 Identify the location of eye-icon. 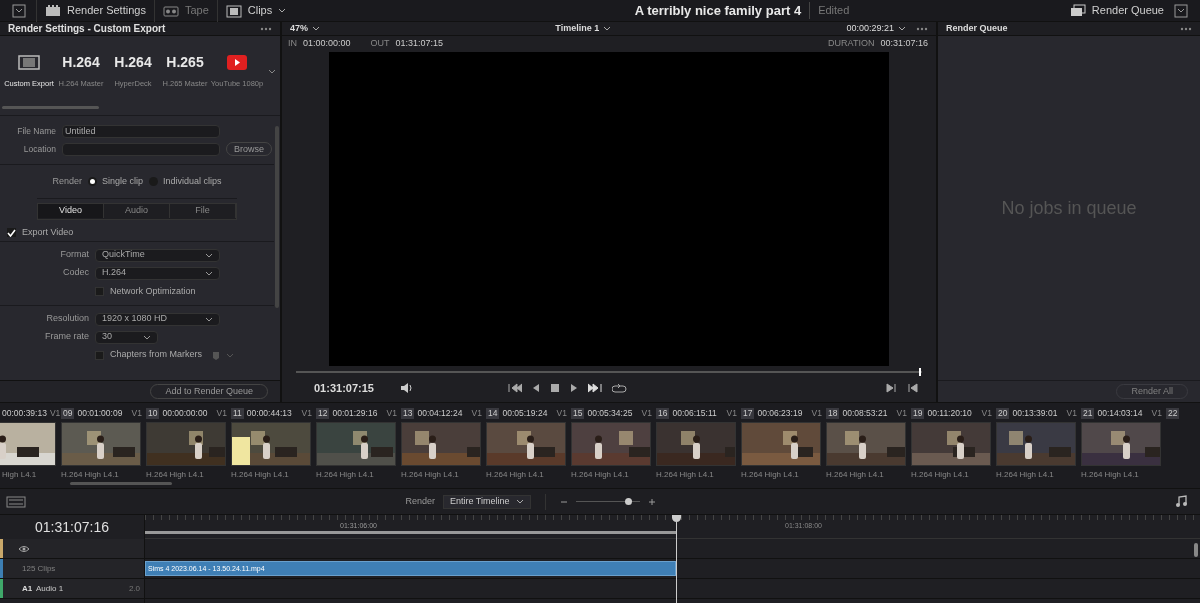
(24, 548).